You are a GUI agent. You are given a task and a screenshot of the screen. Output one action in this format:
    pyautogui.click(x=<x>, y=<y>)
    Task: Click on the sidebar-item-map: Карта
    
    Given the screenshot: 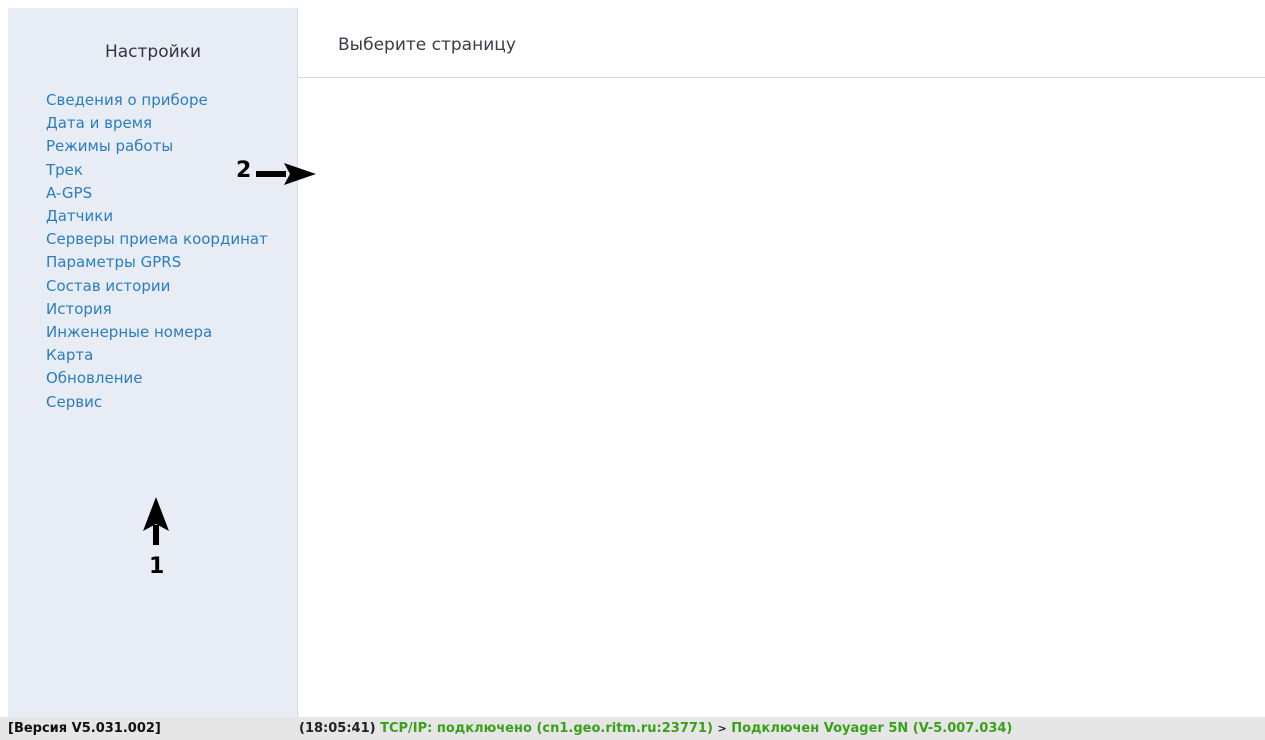 What is the action you would take?
    pyautogui.click(x=157, y=355)
    